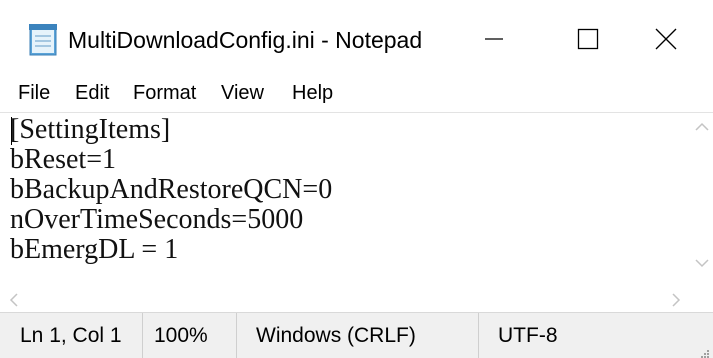 The width and height of the screenshot is (713, 358). What do you see at coordinates (92, 93) in the screenshot?
I see `menu-edit: Edit` at bounding box center [92, 93].